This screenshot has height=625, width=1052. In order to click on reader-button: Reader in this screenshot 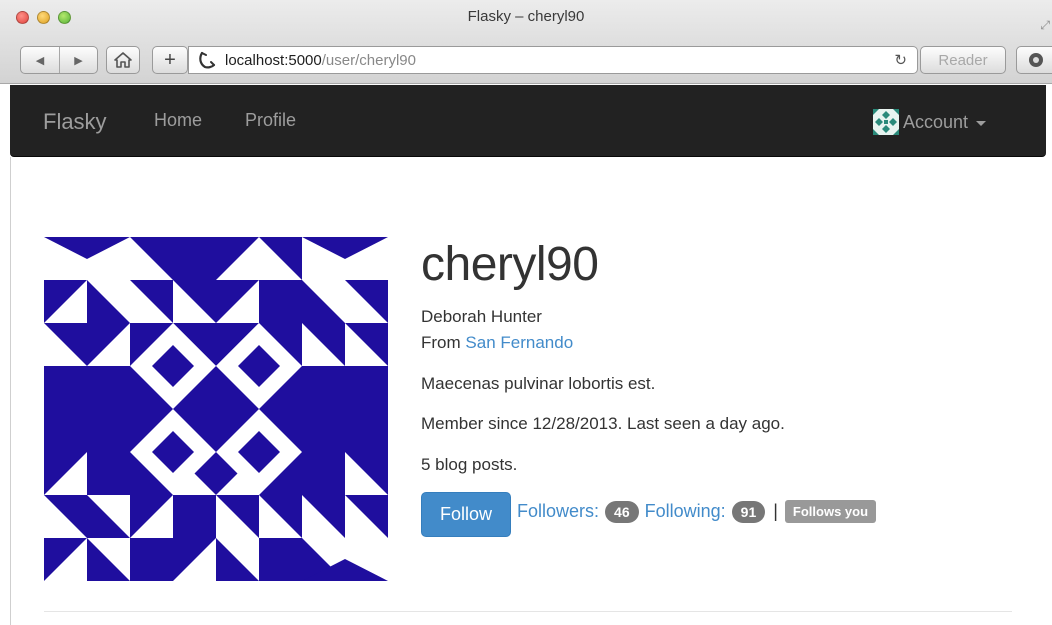, I will do `click(963, 60)`.